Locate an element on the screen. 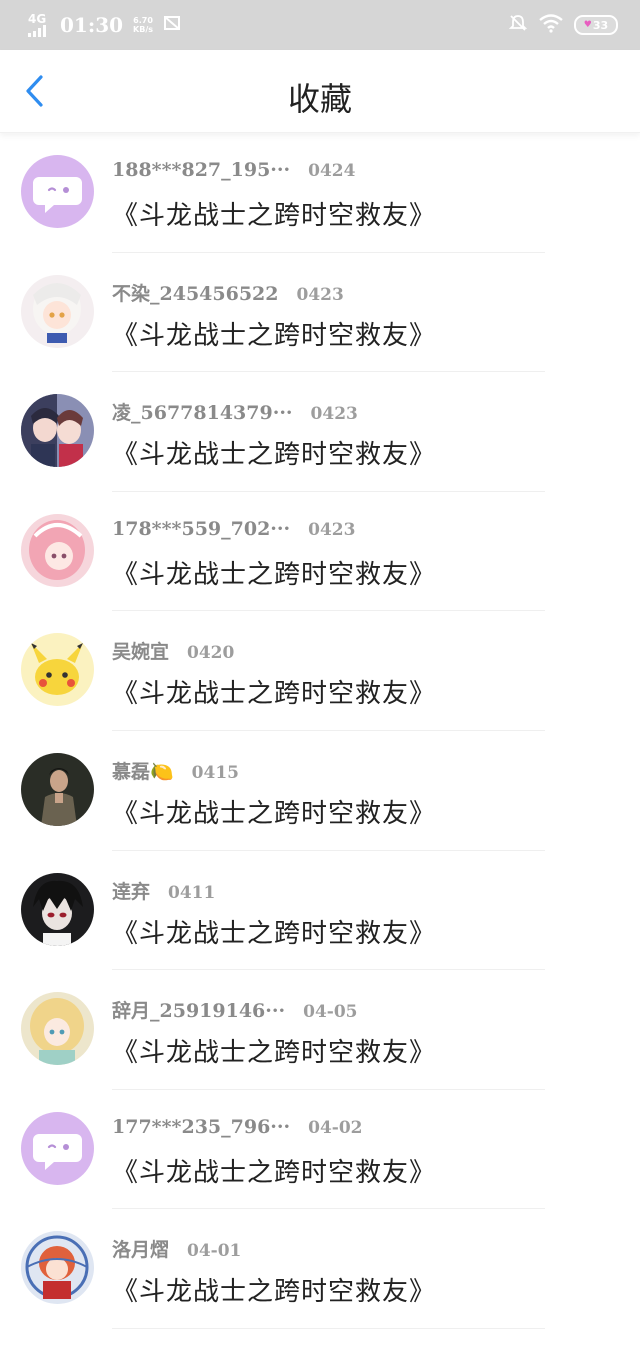 This screenshot has height=1351, width=640. username: 洛月熠 is located at coordinates (141, 1250).